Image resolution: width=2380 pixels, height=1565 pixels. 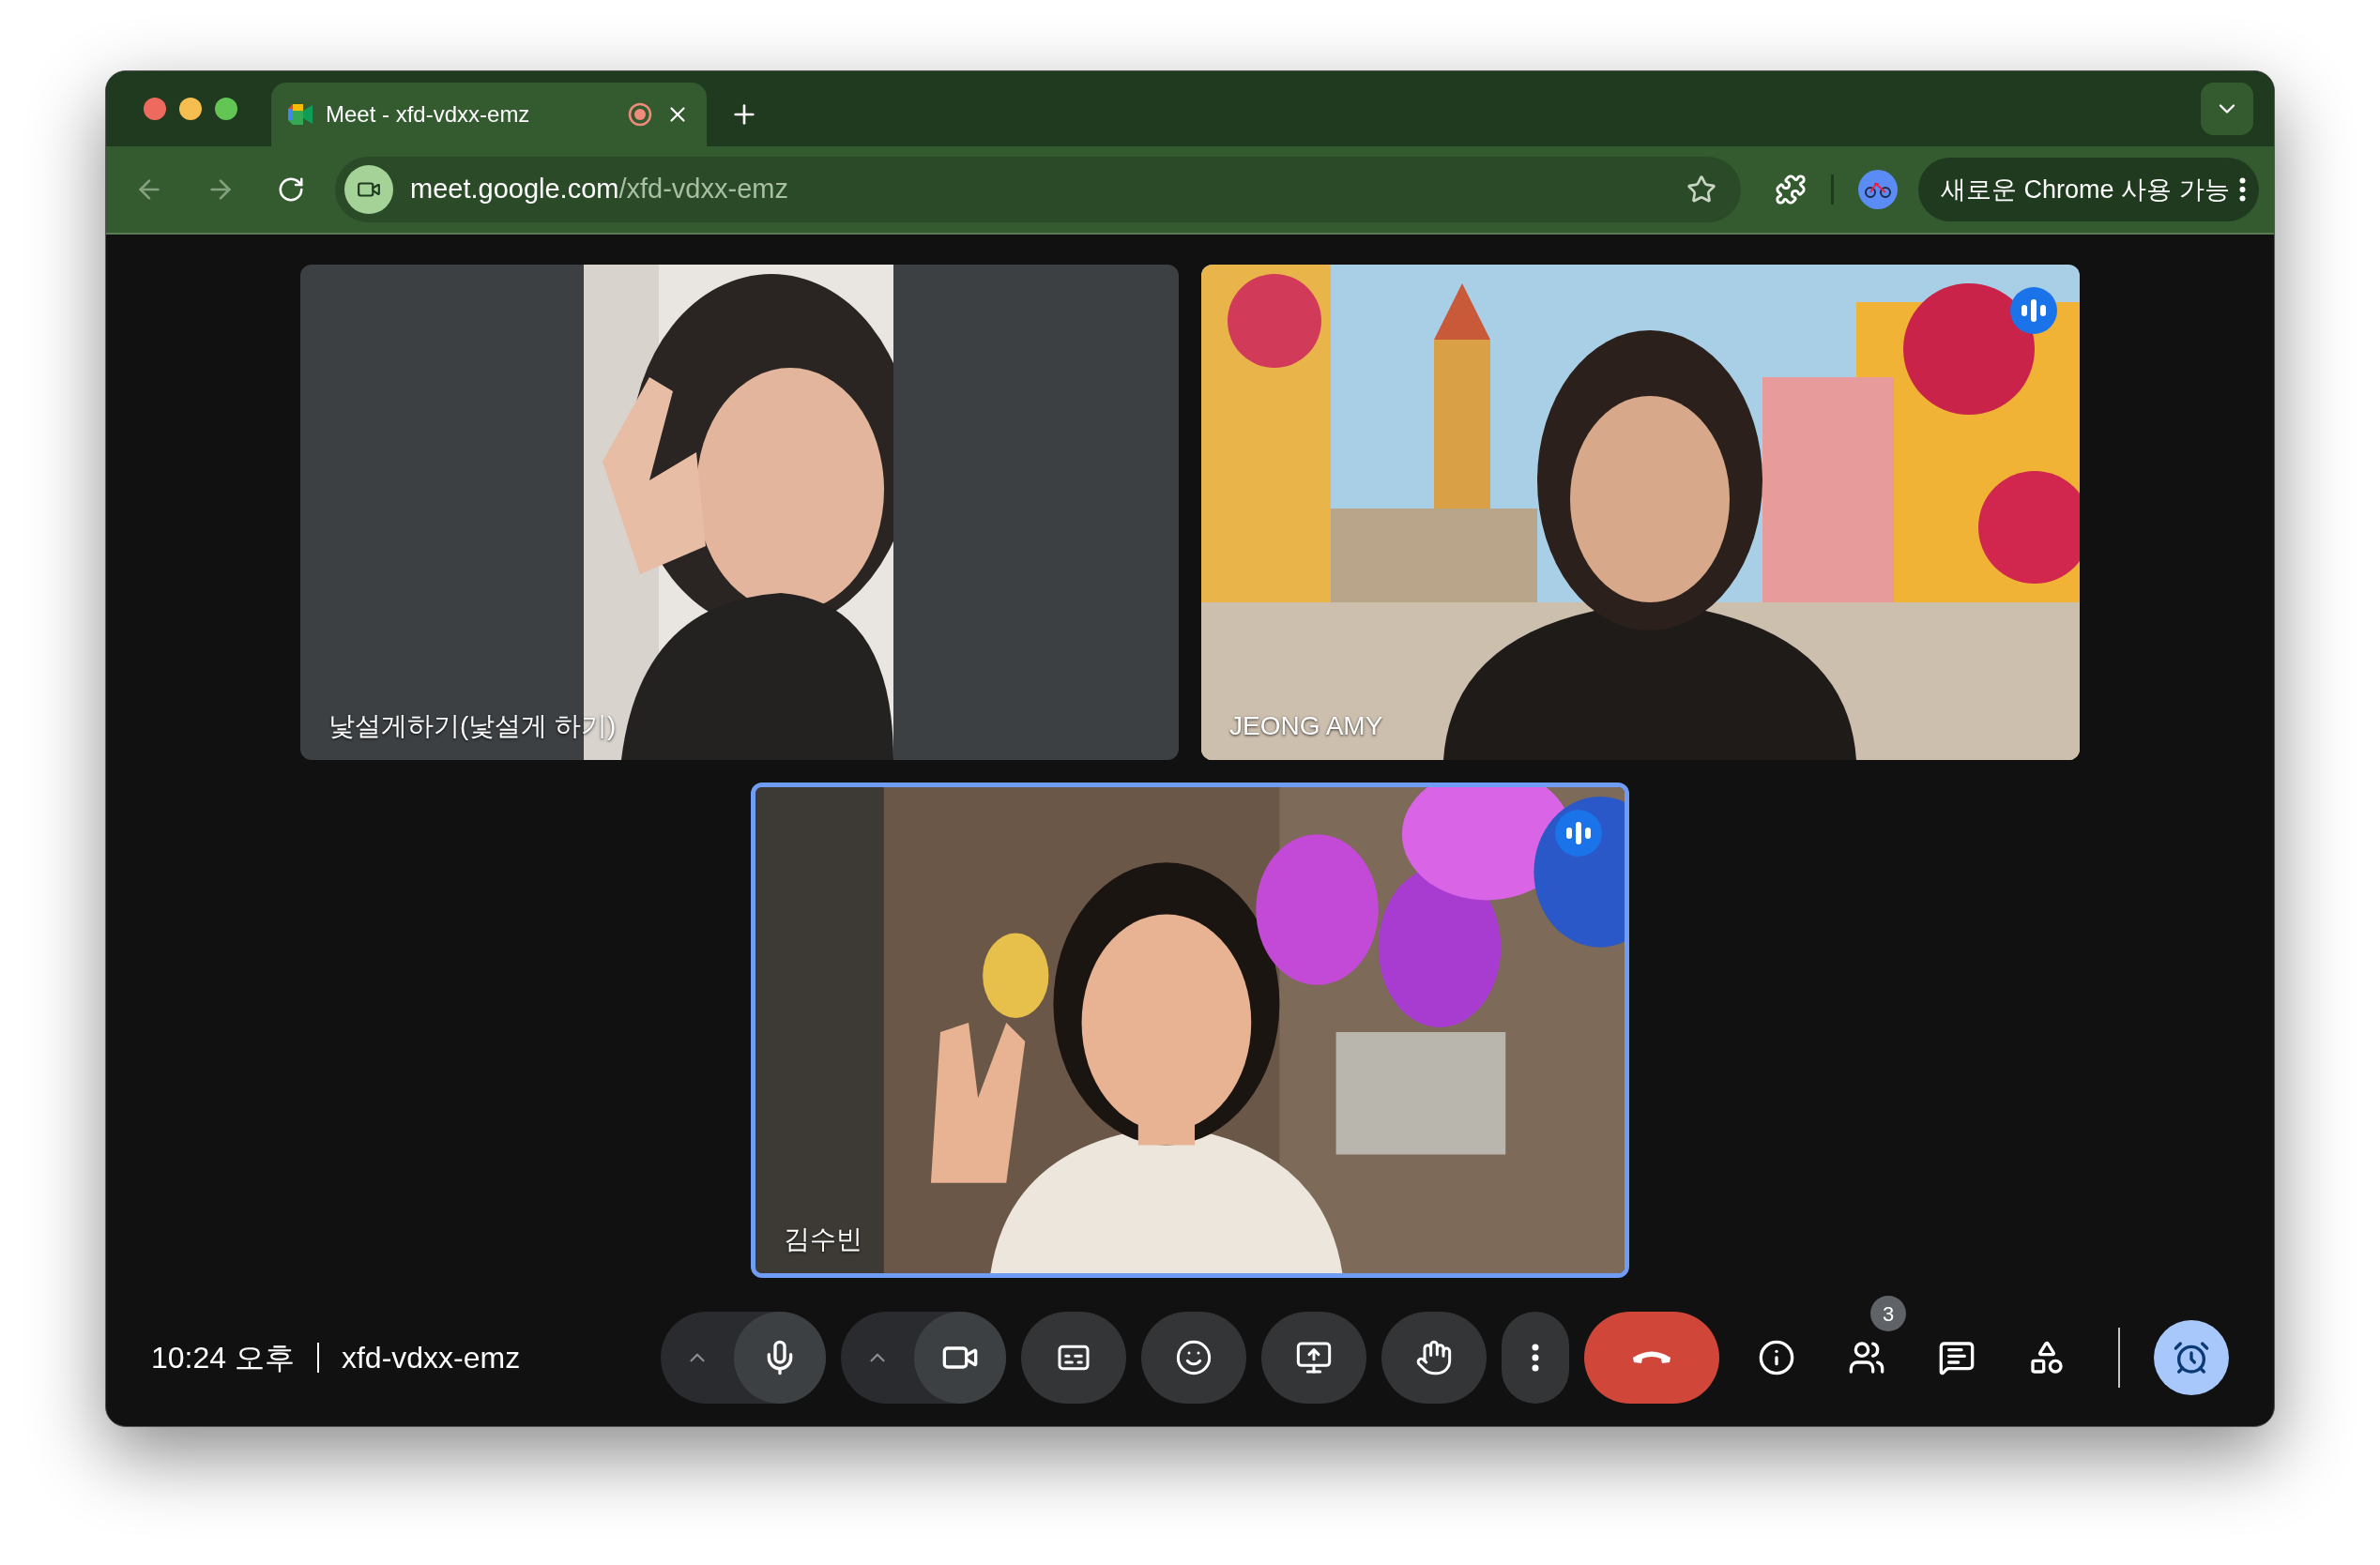 I want to click on browser-tab: Meet - xfd-vdxx-emz, so click(x=489, y=114).